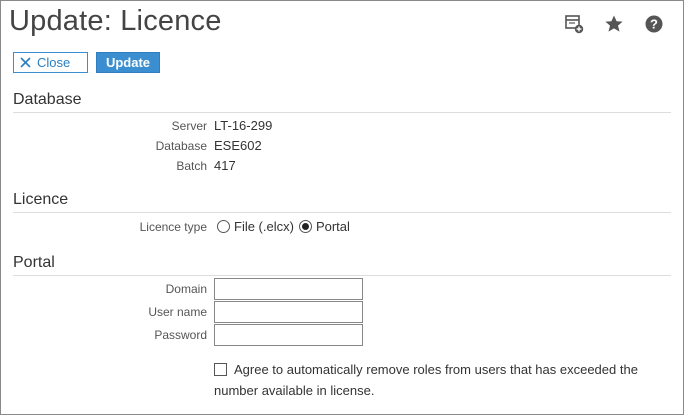 The width and height of the screenshot is (684, 415). What do you see at coordinates (41, 199) in the screenshot?
I see `licence-section-heading: Licence` at bounding box center [41, 199].